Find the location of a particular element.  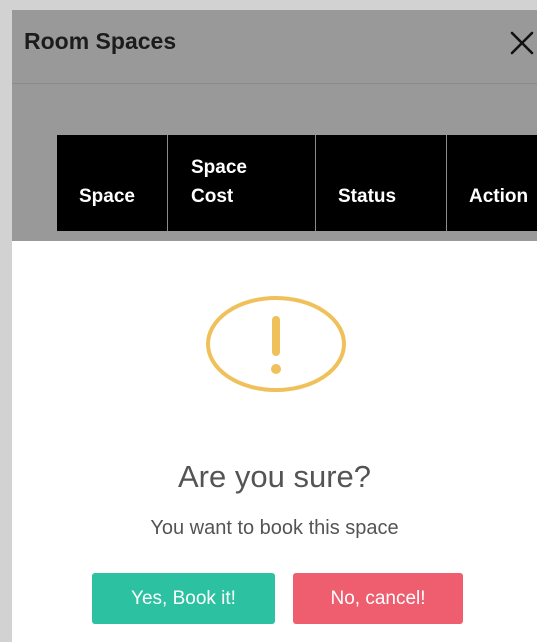

spaces-table-header: Space Space Cost Status Action is located at coordinates (297, 183).